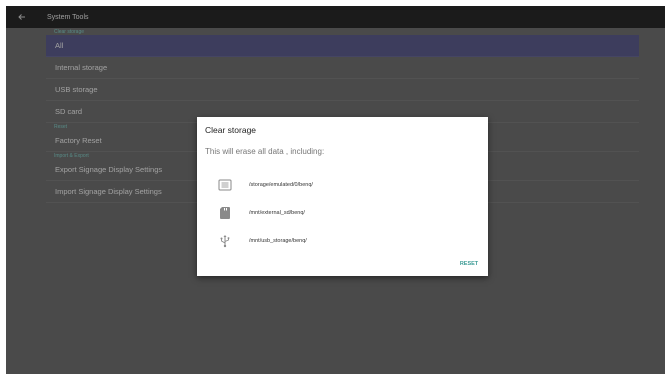  Describe the element at coordinates (225, 185) in the screenshot. I see `internal-storage-icon` at that location.